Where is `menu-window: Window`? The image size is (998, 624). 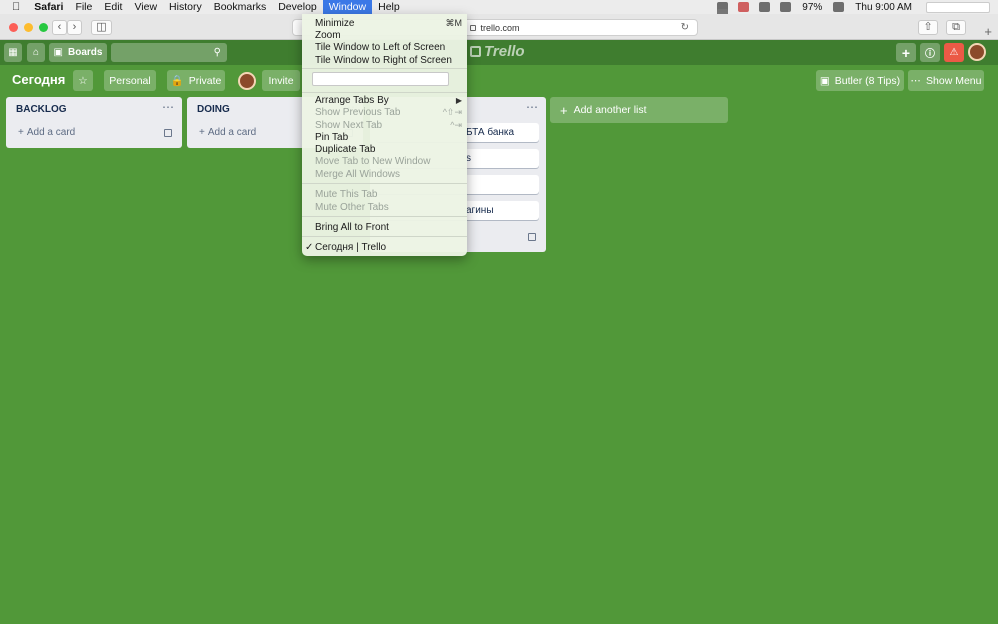
menu-window: Window is located at coordinates (347, 7).